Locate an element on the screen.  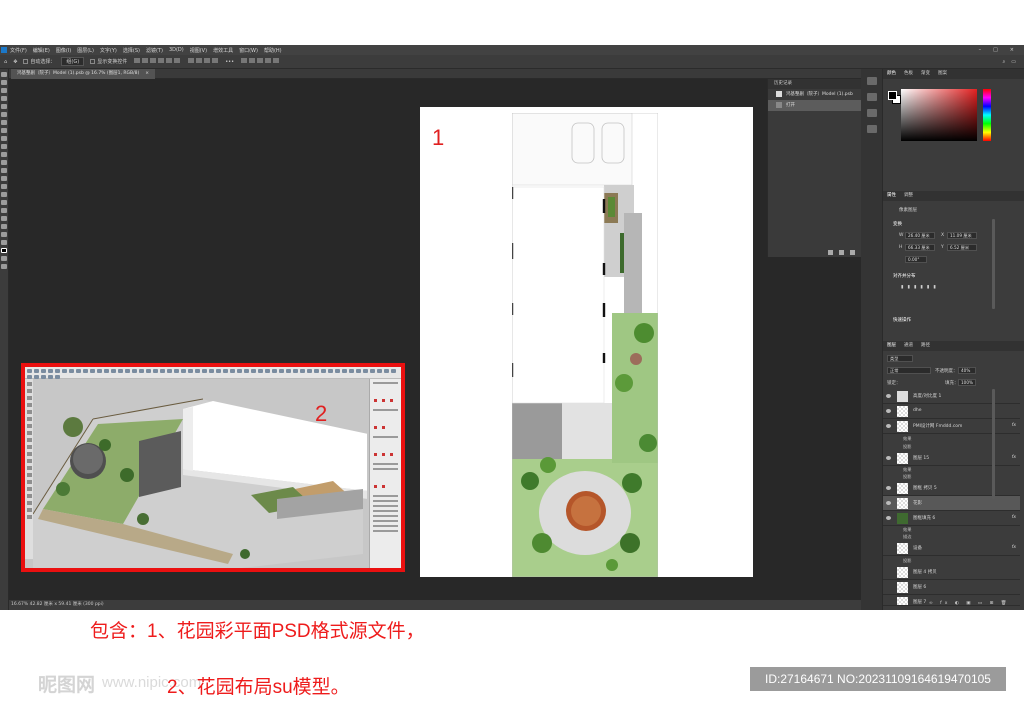
color-picker-field is located at coordinates (939, 115).